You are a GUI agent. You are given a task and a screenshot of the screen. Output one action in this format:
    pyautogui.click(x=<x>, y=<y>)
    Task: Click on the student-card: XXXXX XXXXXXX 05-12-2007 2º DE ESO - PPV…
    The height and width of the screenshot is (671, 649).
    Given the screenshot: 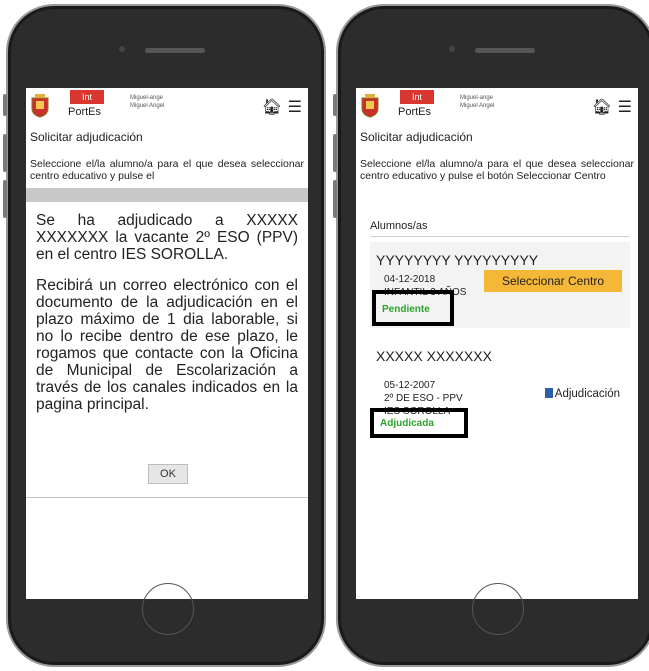 What is the action you would take?
    pyautogui.click(x=500, y=393)
    